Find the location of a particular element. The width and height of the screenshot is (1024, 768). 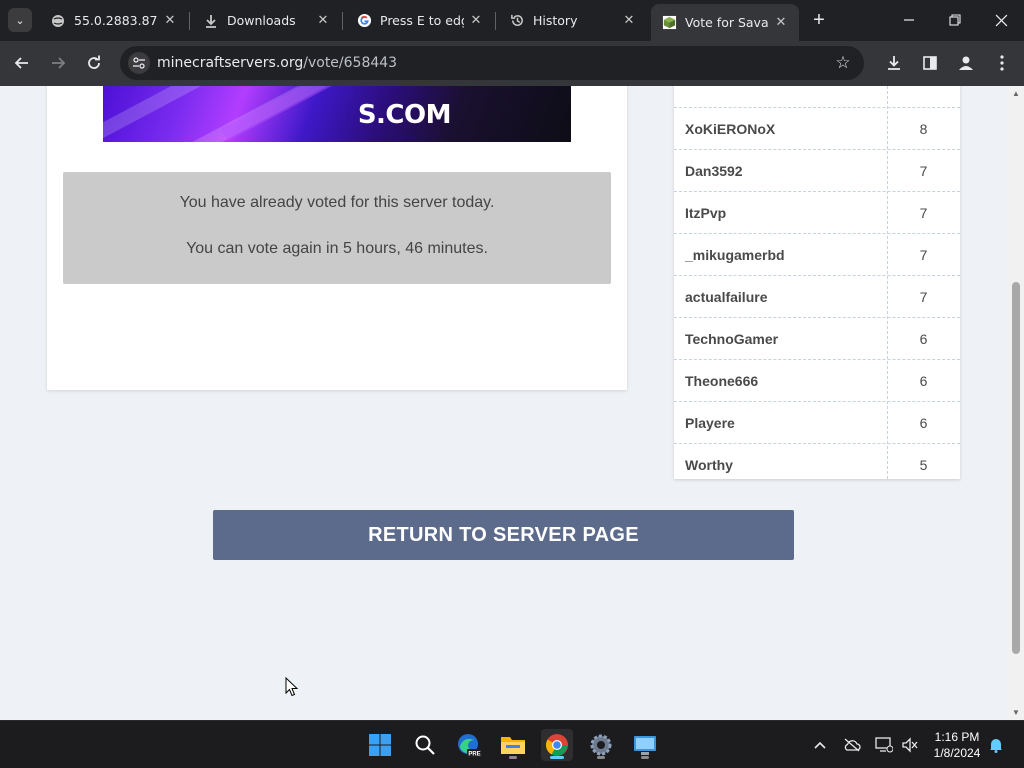

tab-3: Press E to edge ✕ is located at coordinates (420, 20).